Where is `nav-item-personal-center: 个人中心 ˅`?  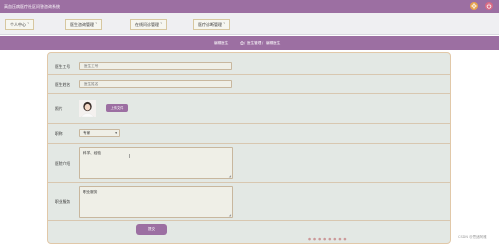 nav-item-personal-center: 个人中心 ˅ is located at coordinates (20, 24).